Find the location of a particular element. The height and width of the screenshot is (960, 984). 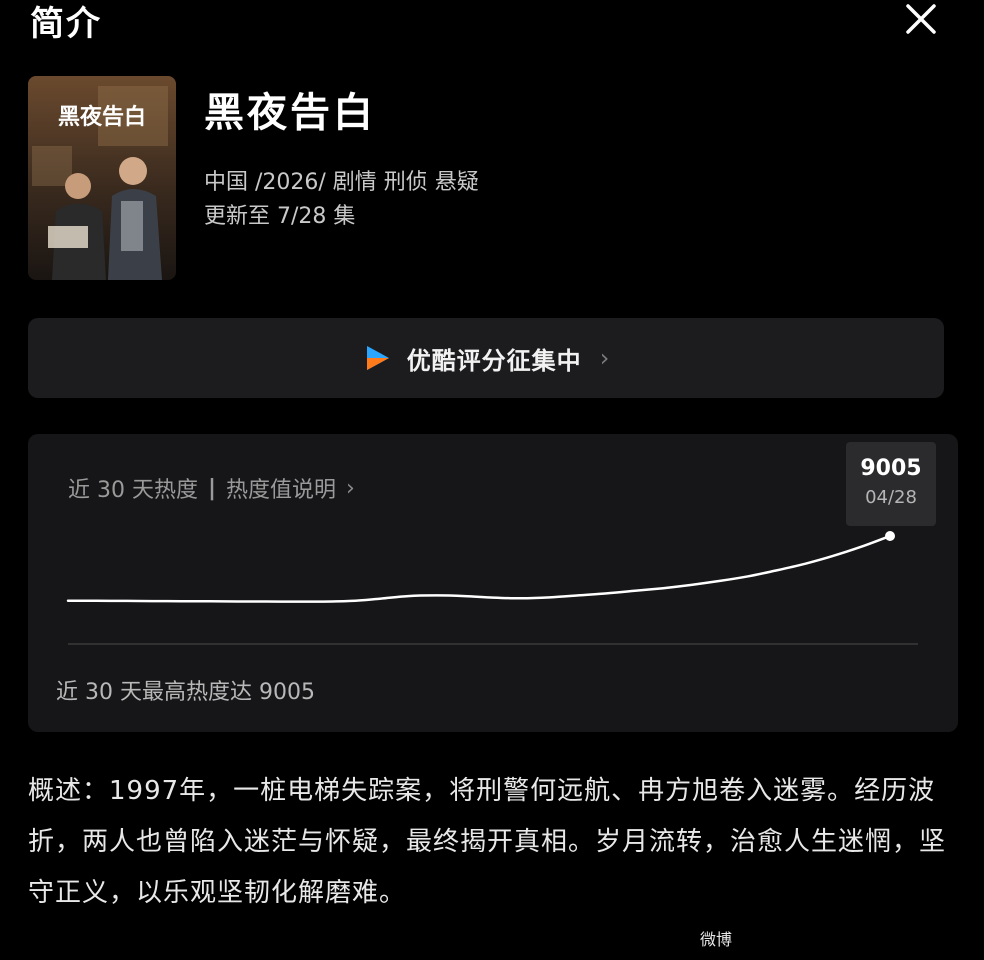

youku-logo-icon is located at coordinates (377, 358).